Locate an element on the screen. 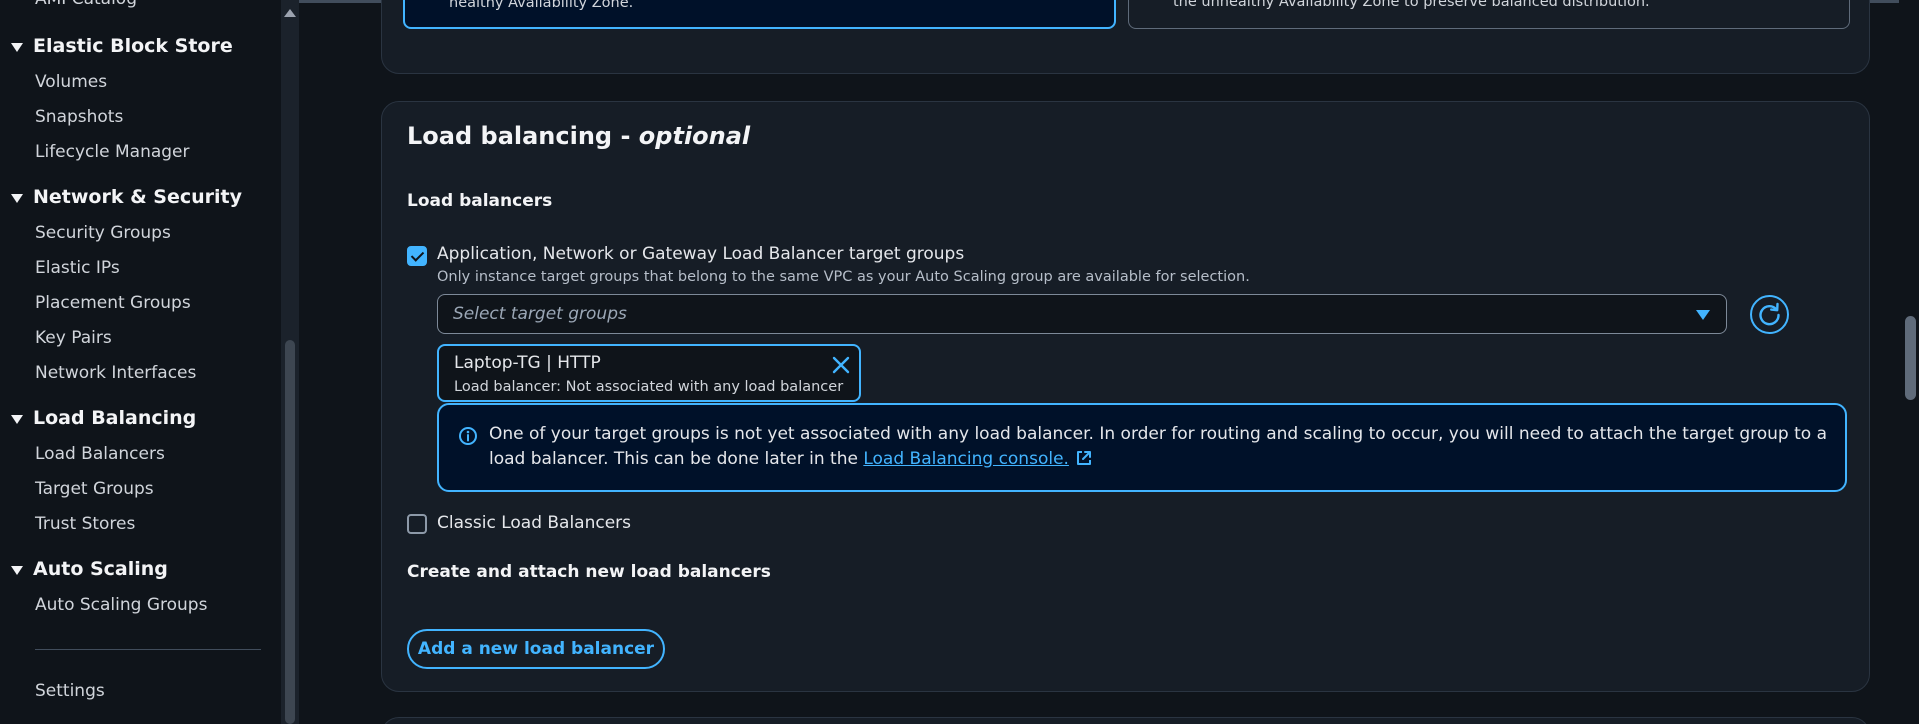 The width and height of the screenshot is (1919, 724). sidebar-group-network-security: Network & Security is located at coordinates (126, 197).